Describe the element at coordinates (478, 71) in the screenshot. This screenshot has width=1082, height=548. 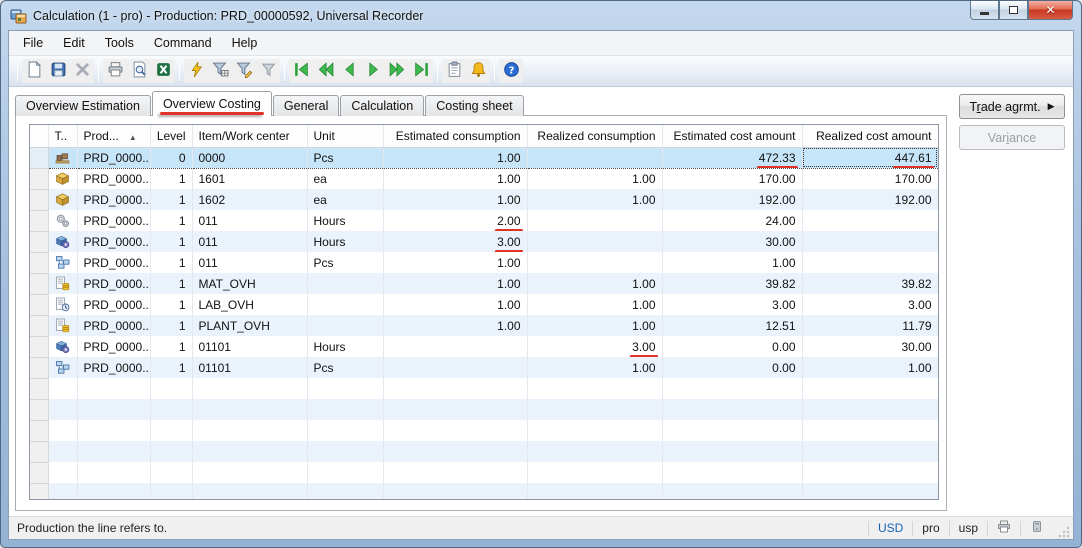
I see `alerts-button` at that location.